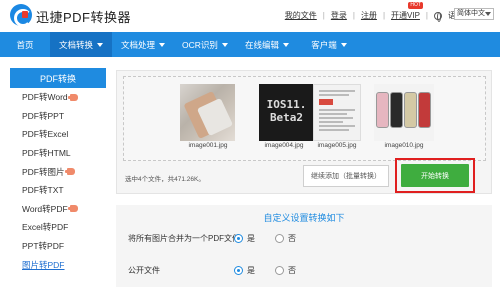 The height and width of the screenshot is (287, 500). Describe the element at coordinates (292, 270) in the screenshot. I see `no-label: 否` at that location.